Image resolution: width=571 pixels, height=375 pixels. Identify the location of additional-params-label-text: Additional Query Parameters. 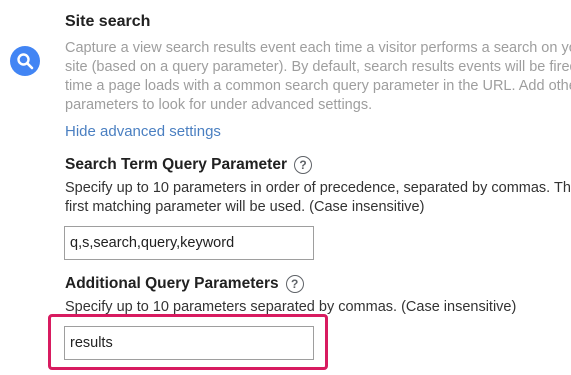
(172, 283).